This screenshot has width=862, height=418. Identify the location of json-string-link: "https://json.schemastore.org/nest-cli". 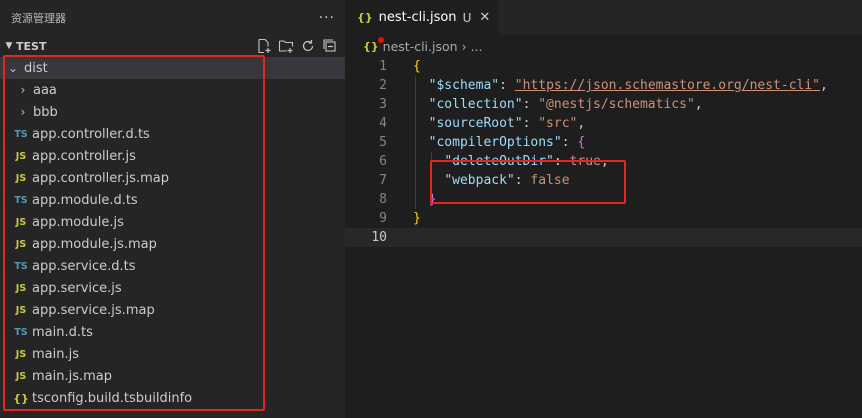
(667, 85).